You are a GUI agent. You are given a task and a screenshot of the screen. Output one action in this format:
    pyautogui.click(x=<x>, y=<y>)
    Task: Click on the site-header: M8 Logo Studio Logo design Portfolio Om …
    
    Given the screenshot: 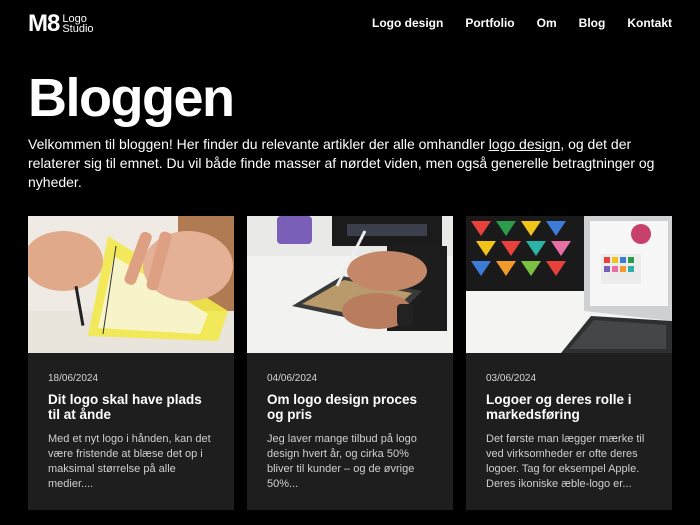 What is the action you would take?
    pyautogui.click(x=350, y=25)
    